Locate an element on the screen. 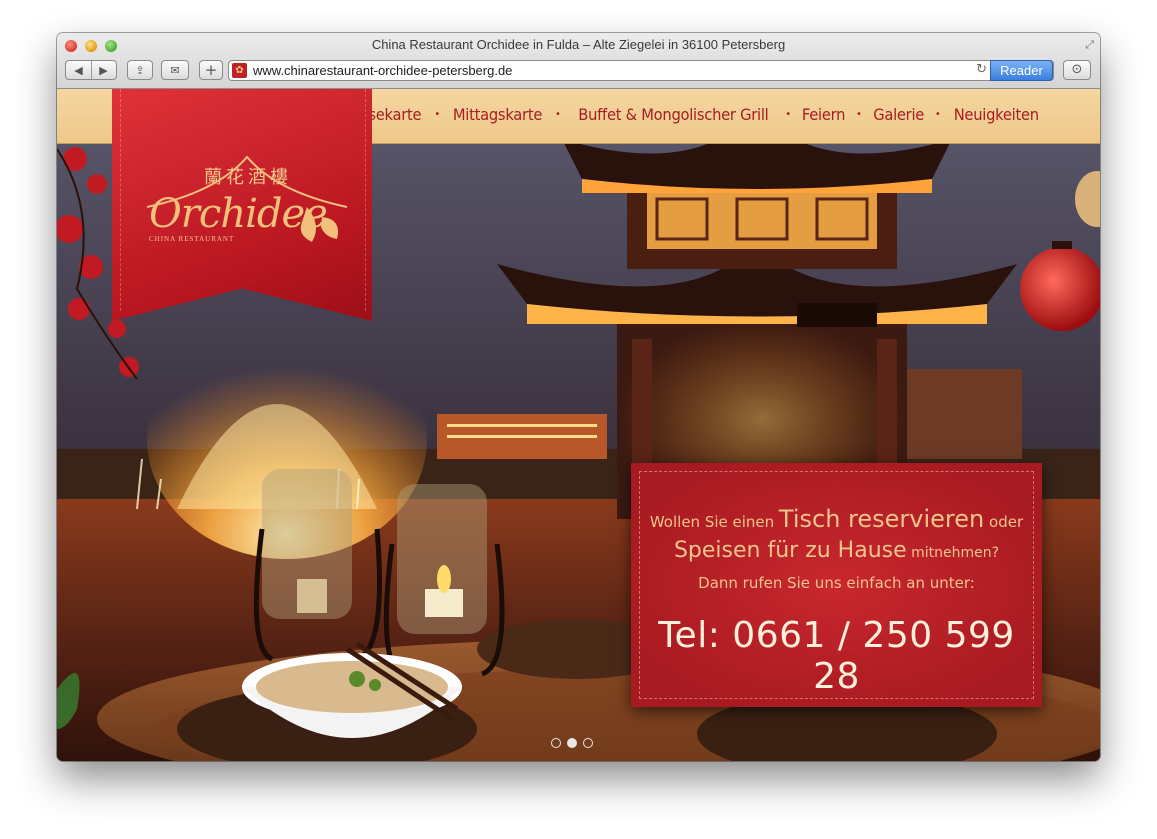 Image resolution: width=1157 pixels, height=839 pixels. mail-icon: ✉ is located at coordinates (175, 70).